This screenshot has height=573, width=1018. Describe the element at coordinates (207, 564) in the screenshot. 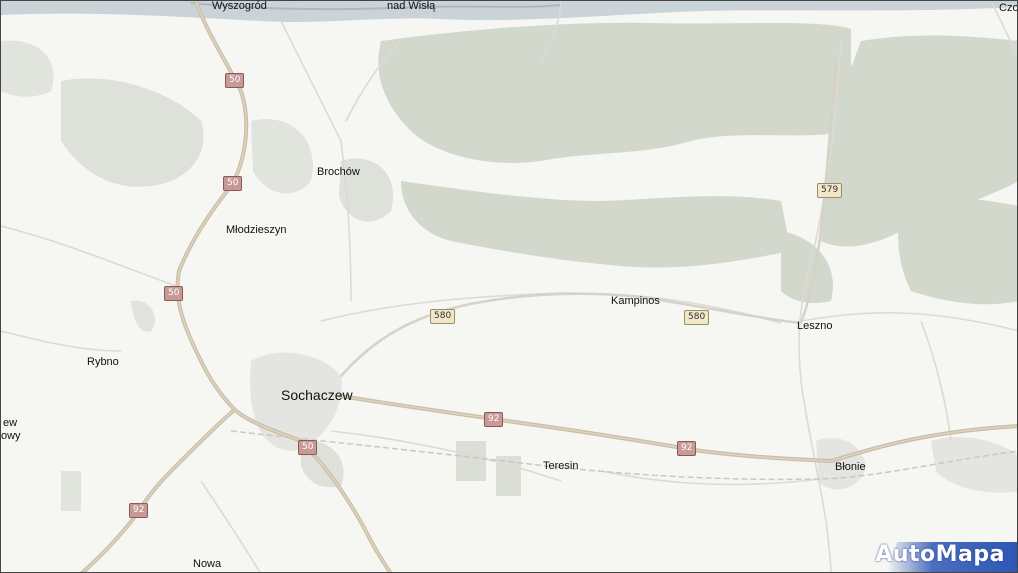

I see `place-label-nowa: Nowa` at that location.